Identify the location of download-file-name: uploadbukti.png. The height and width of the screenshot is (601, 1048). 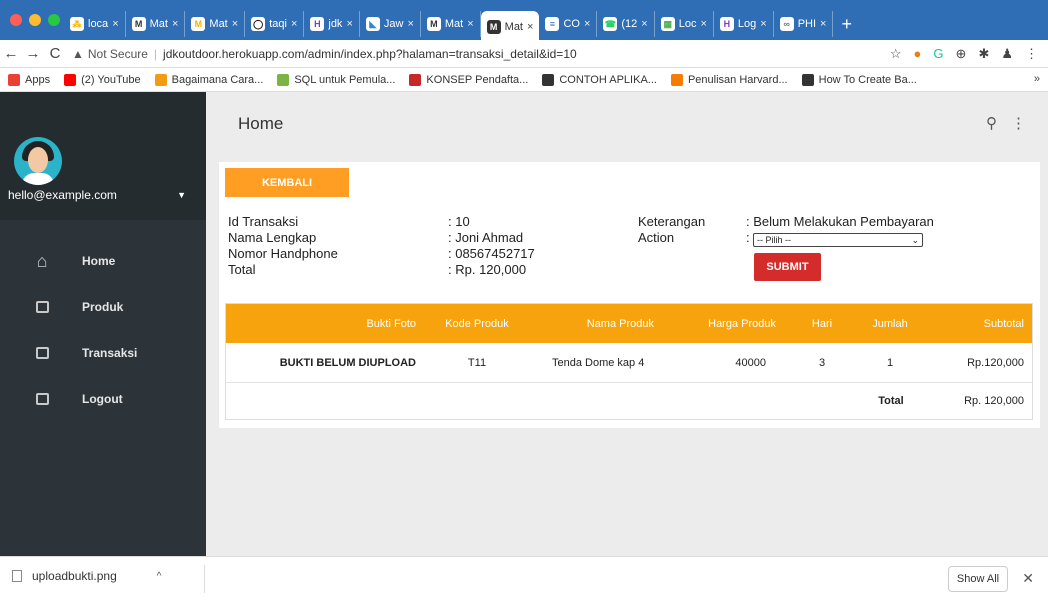
(74, 576).